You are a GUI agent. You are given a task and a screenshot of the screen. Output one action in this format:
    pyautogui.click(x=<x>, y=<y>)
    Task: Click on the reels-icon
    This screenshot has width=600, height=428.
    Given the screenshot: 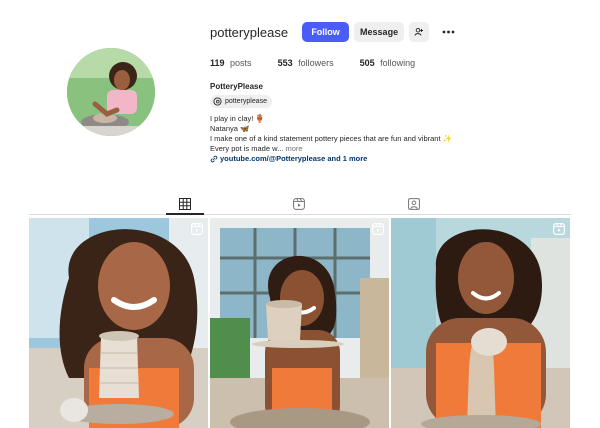 What is the action you would take?
    pyautogui.click(x=299, y=204)
    